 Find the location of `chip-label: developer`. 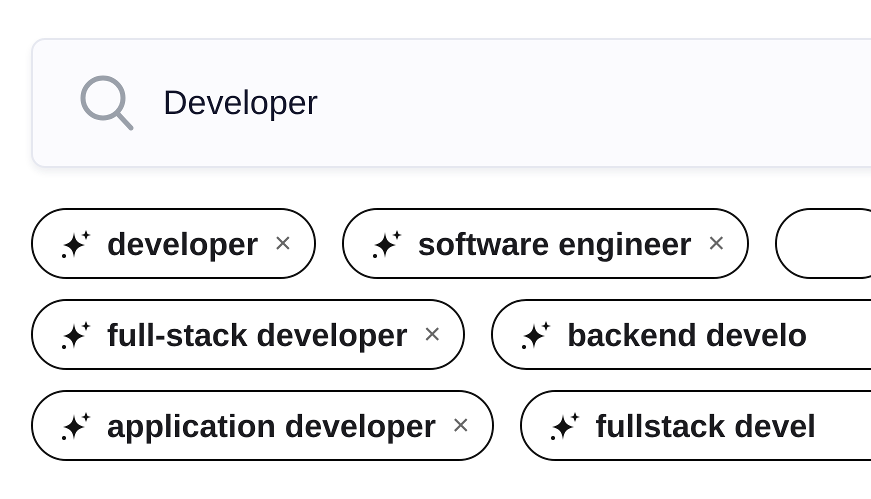

chip-label: developer is located at coordinates (182, 244).